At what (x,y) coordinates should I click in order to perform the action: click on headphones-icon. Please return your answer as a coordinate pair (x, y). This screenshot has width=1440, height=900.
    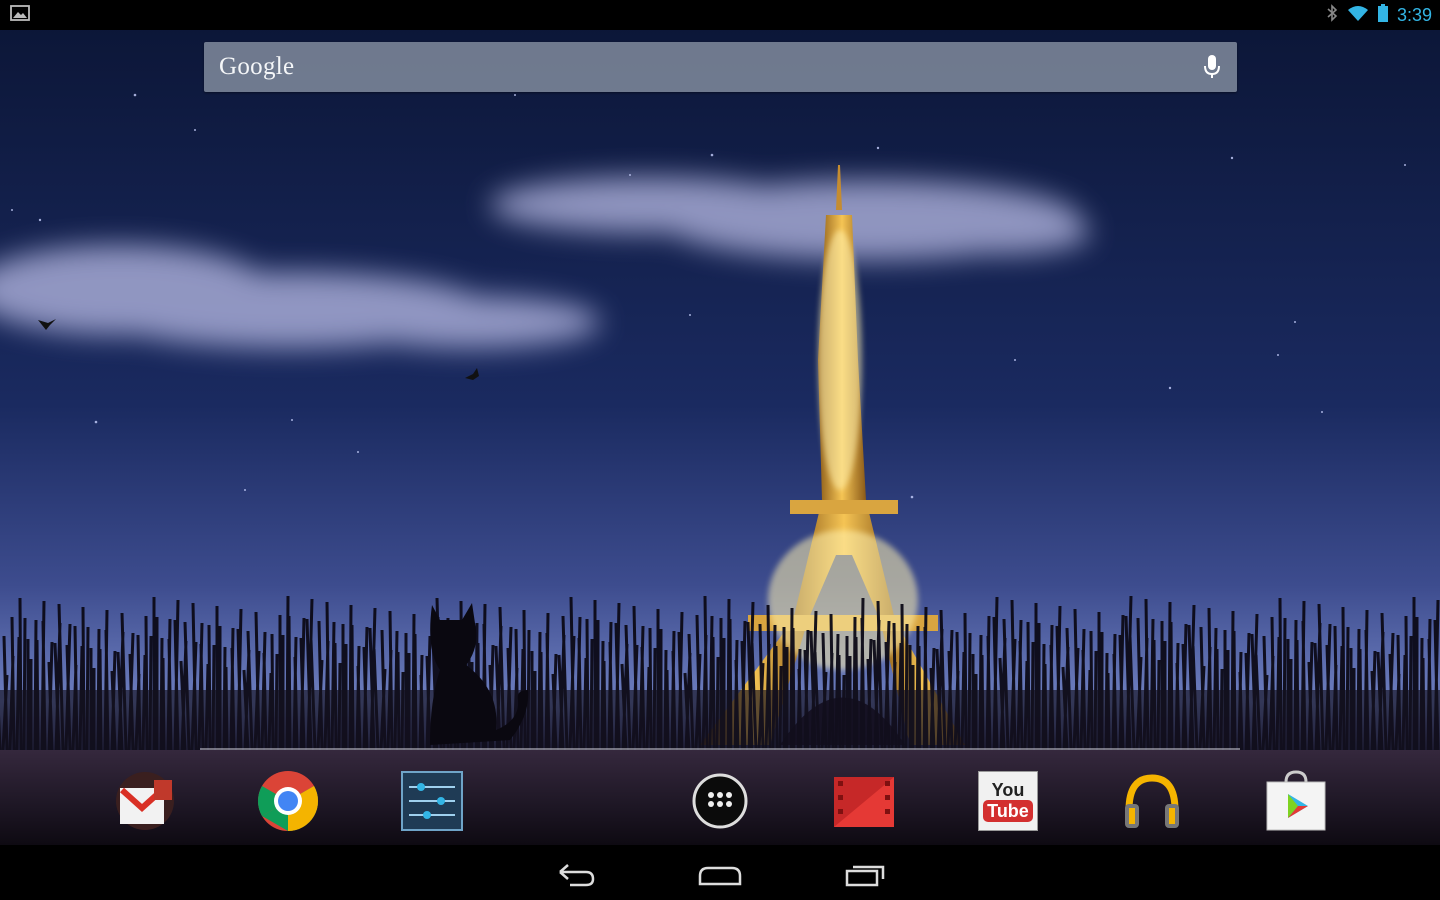
    Looking at the image, I should click on (1152, 801).